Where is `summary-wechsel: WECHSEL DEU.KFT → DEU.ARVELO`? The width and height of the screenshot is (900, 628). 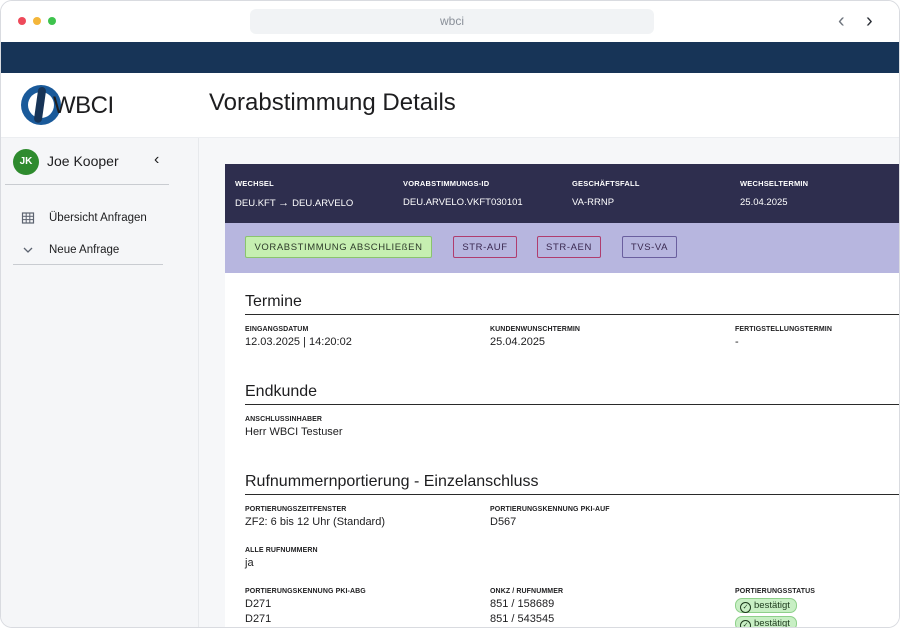 summary-wechsel: WECHSEL DEU.KFT → DEU.ARVELO is located at coordinates (294, 194).